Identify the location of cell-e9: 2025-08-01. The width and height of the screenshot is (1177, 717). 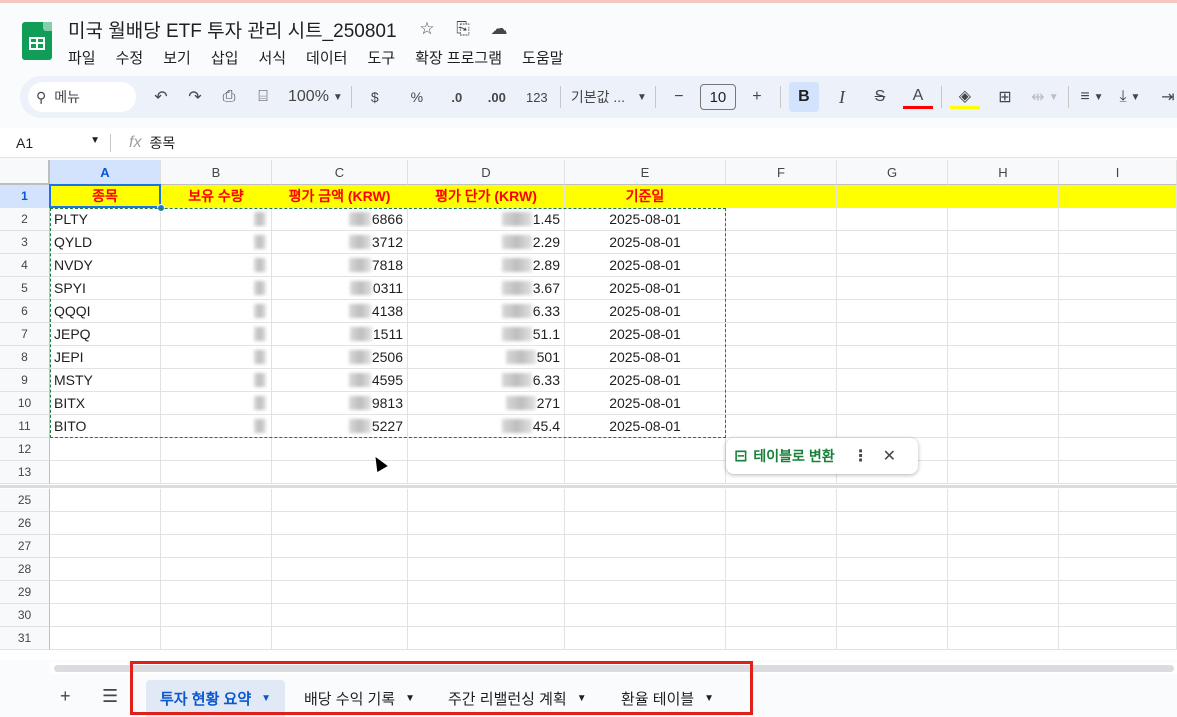
(645, 380).